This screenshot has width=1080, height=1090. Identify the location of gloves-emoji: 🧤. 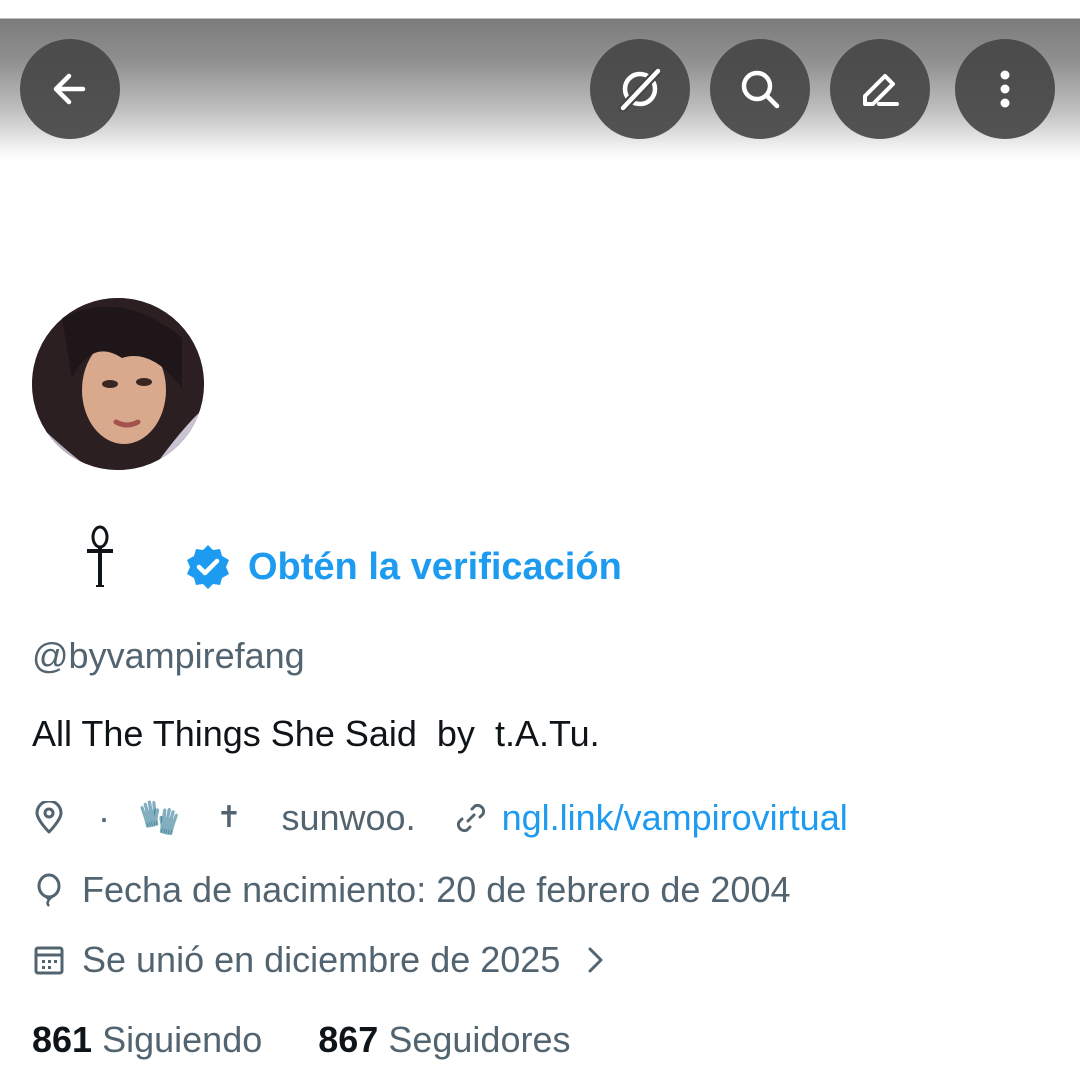
(159, 818).